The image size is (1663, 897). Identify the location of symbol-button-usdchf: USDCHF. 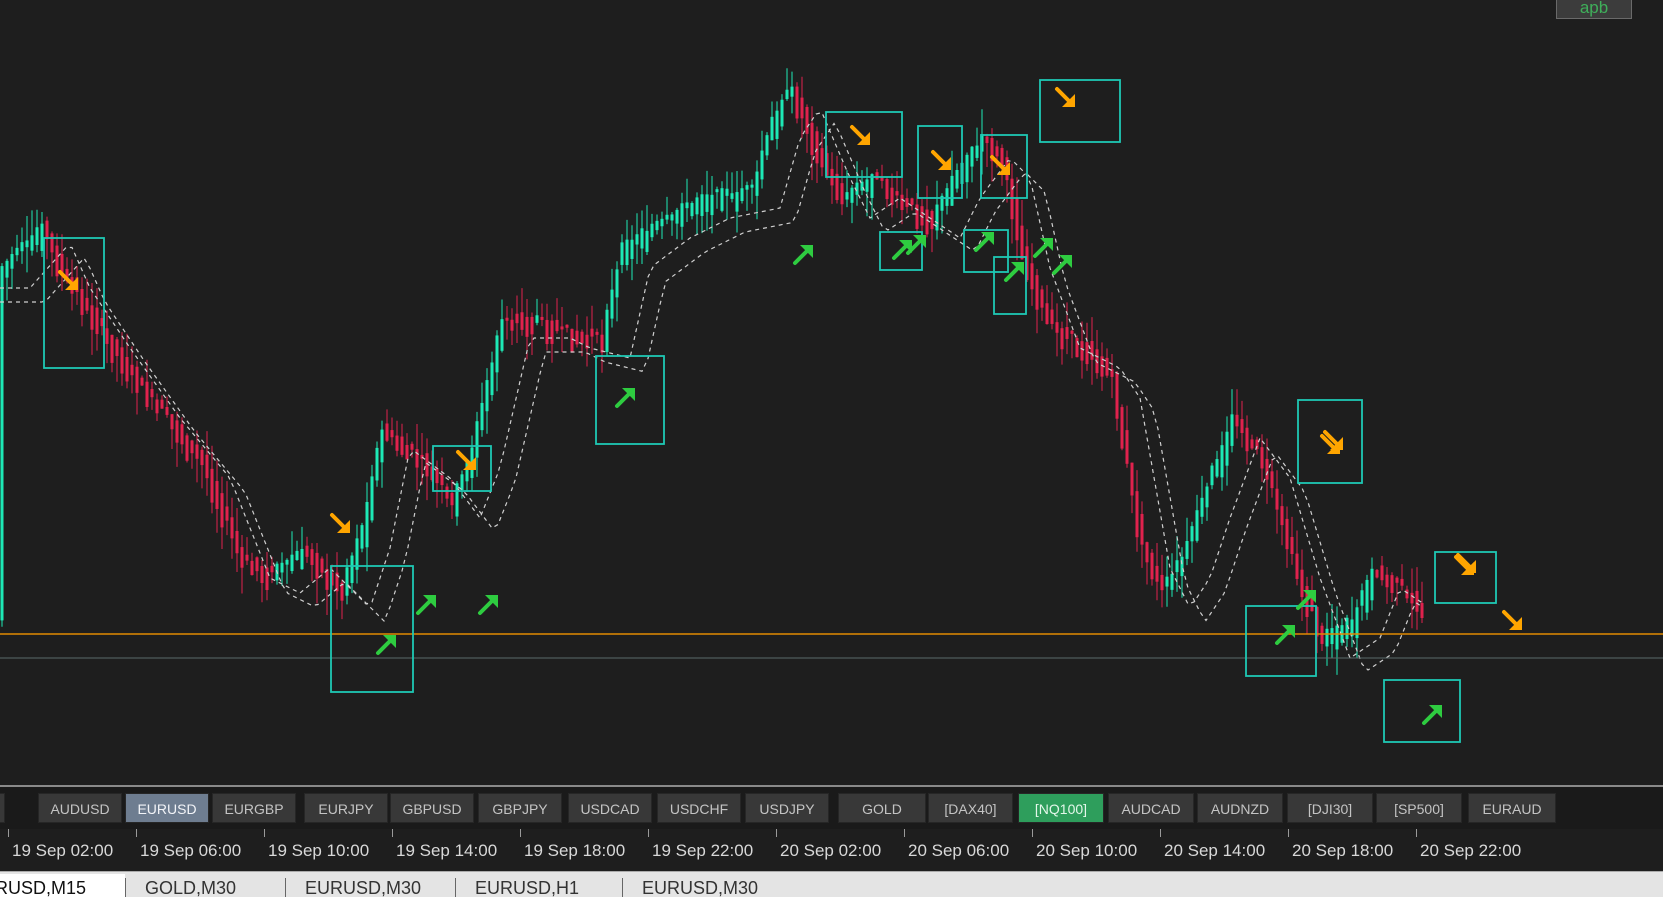
(699, 808).